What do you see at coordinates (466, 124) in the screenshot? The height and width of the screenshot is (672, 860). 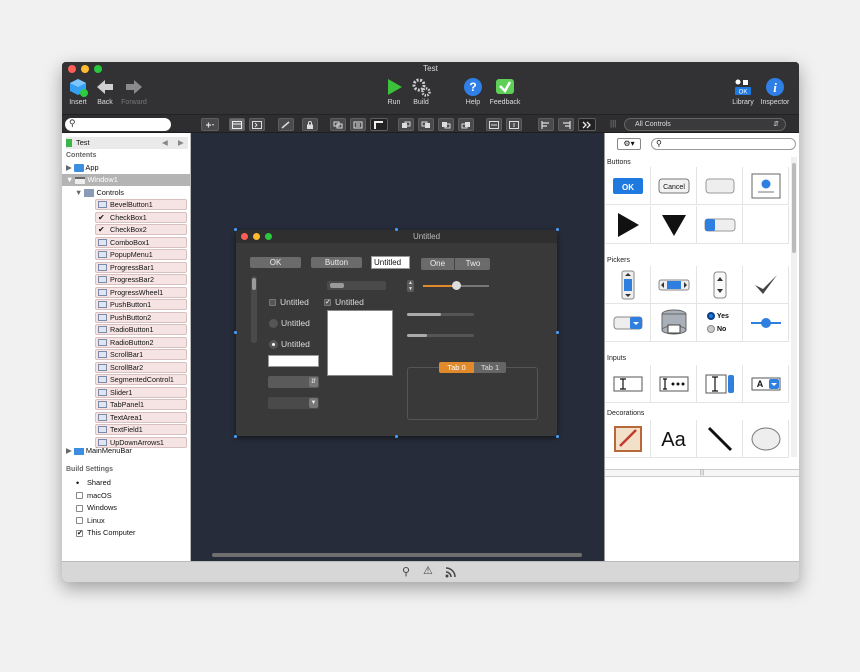 I see `align-bottom-button` at bounding box center [466, 124].